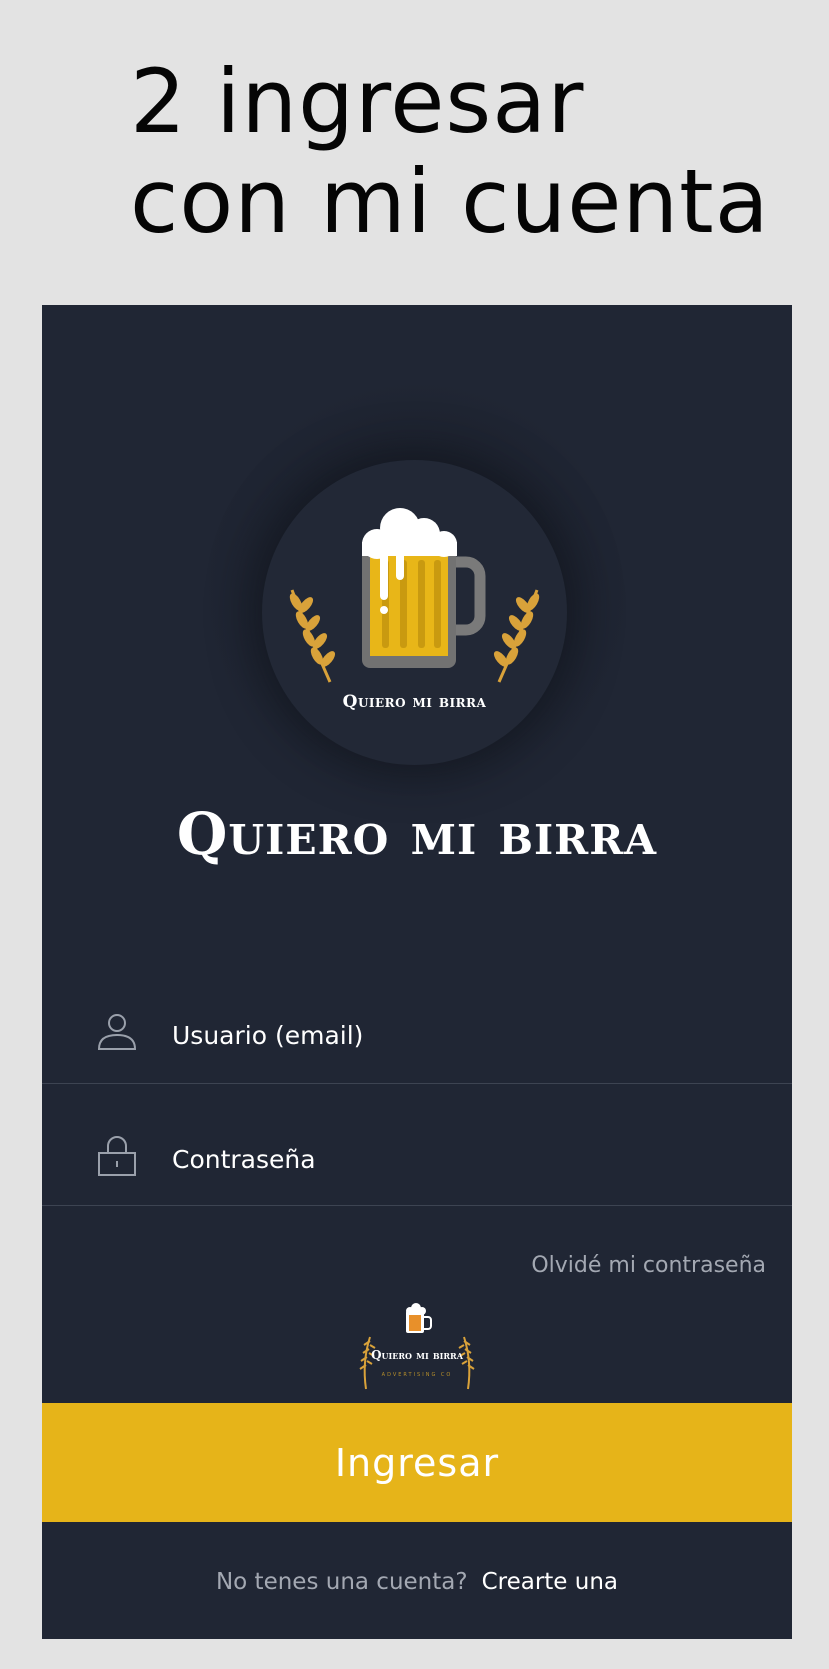 This screenshot has height=1669, width=829. Describe the element at coordinates (414, 702) in the screenshot. I see `logo-caption: Quiero mi birra` at that location.